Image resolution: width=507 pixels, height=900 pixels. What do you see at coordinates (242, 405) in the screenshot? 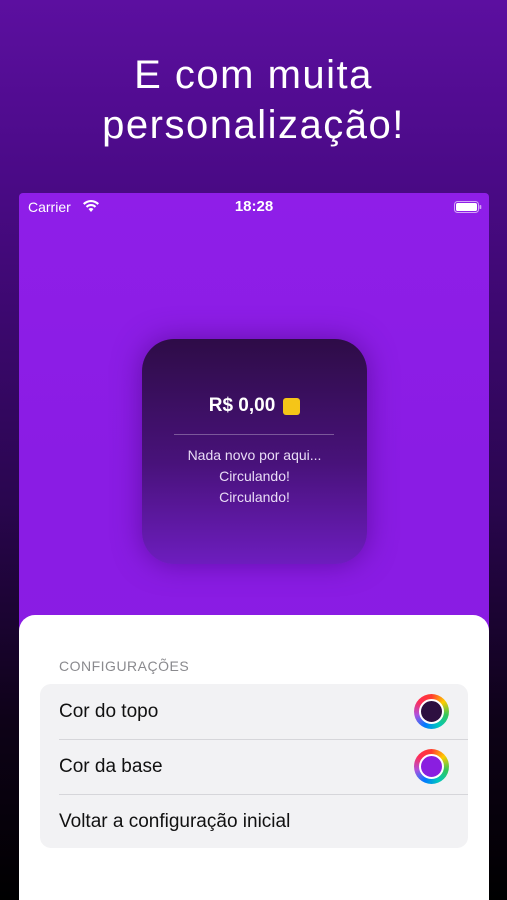
I see `balance-amount: R$ 0,00` at bounding box center [242, 405].